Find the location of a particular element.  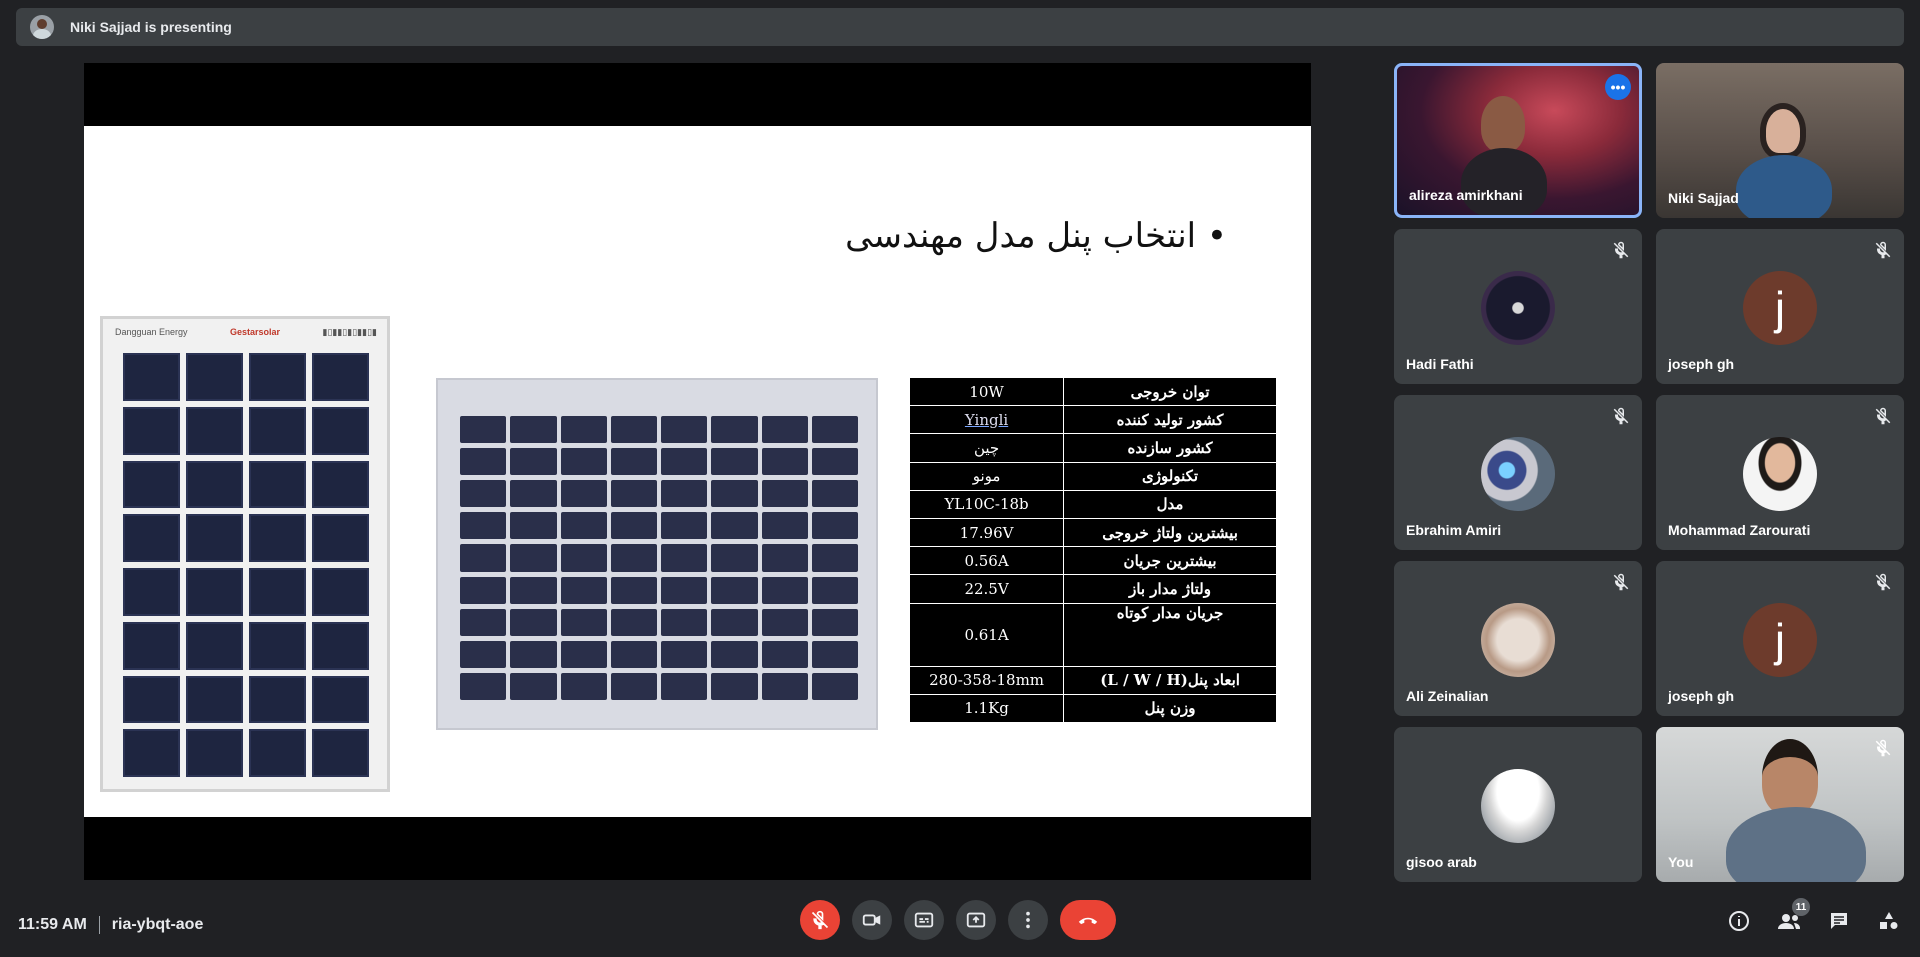

participant-tile-mohammad: Mohammad Zarourati is located at coordinates (1780, 472).